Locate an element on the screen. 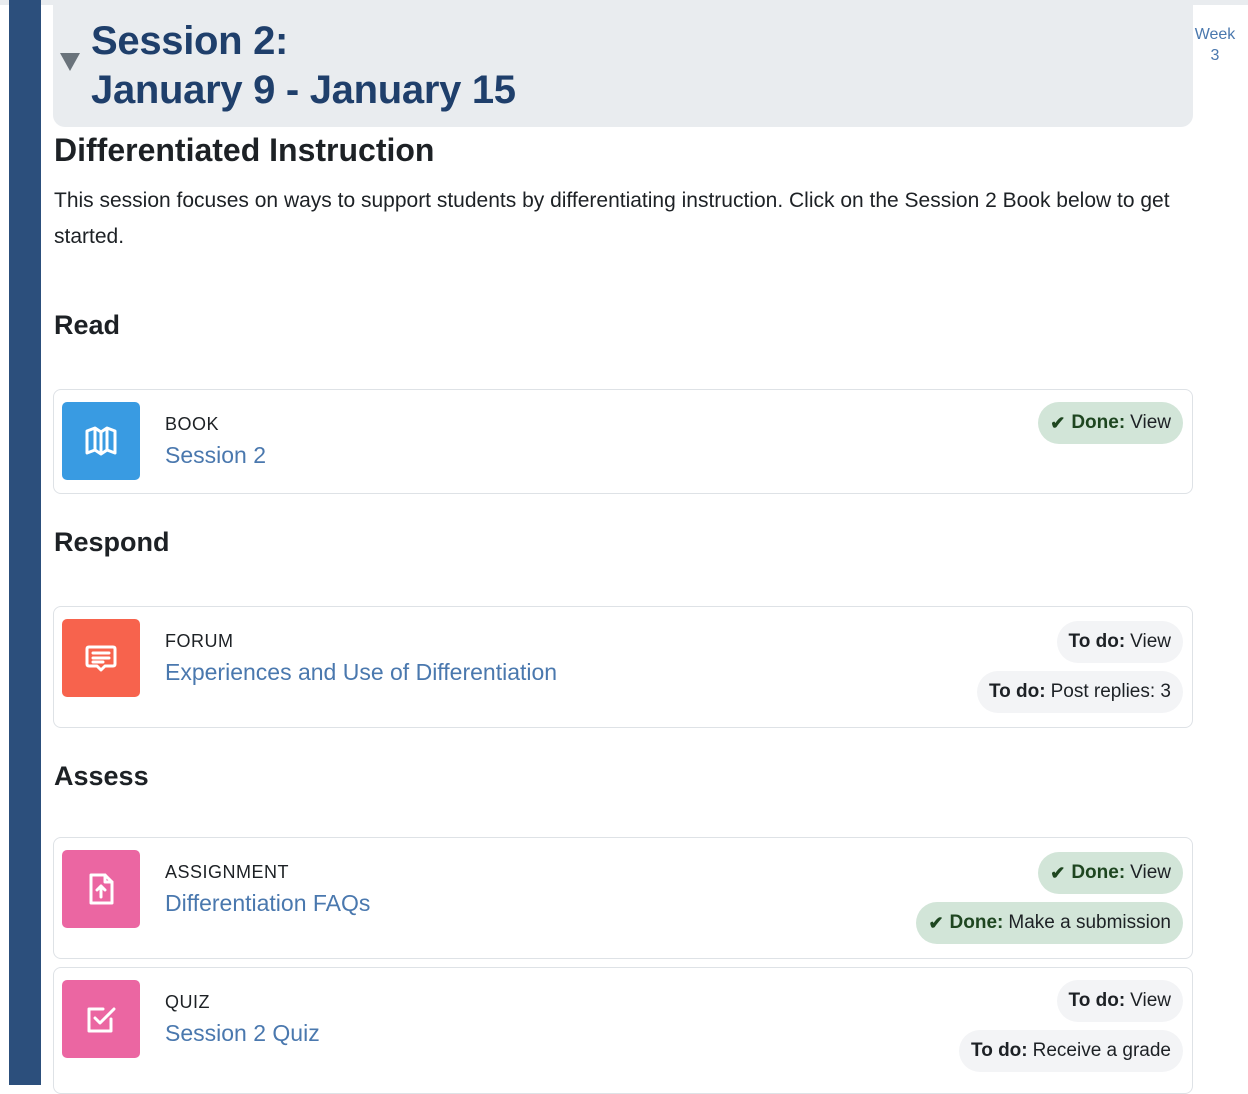  subheading-assess: Assess is located at coordinates (101, 776).